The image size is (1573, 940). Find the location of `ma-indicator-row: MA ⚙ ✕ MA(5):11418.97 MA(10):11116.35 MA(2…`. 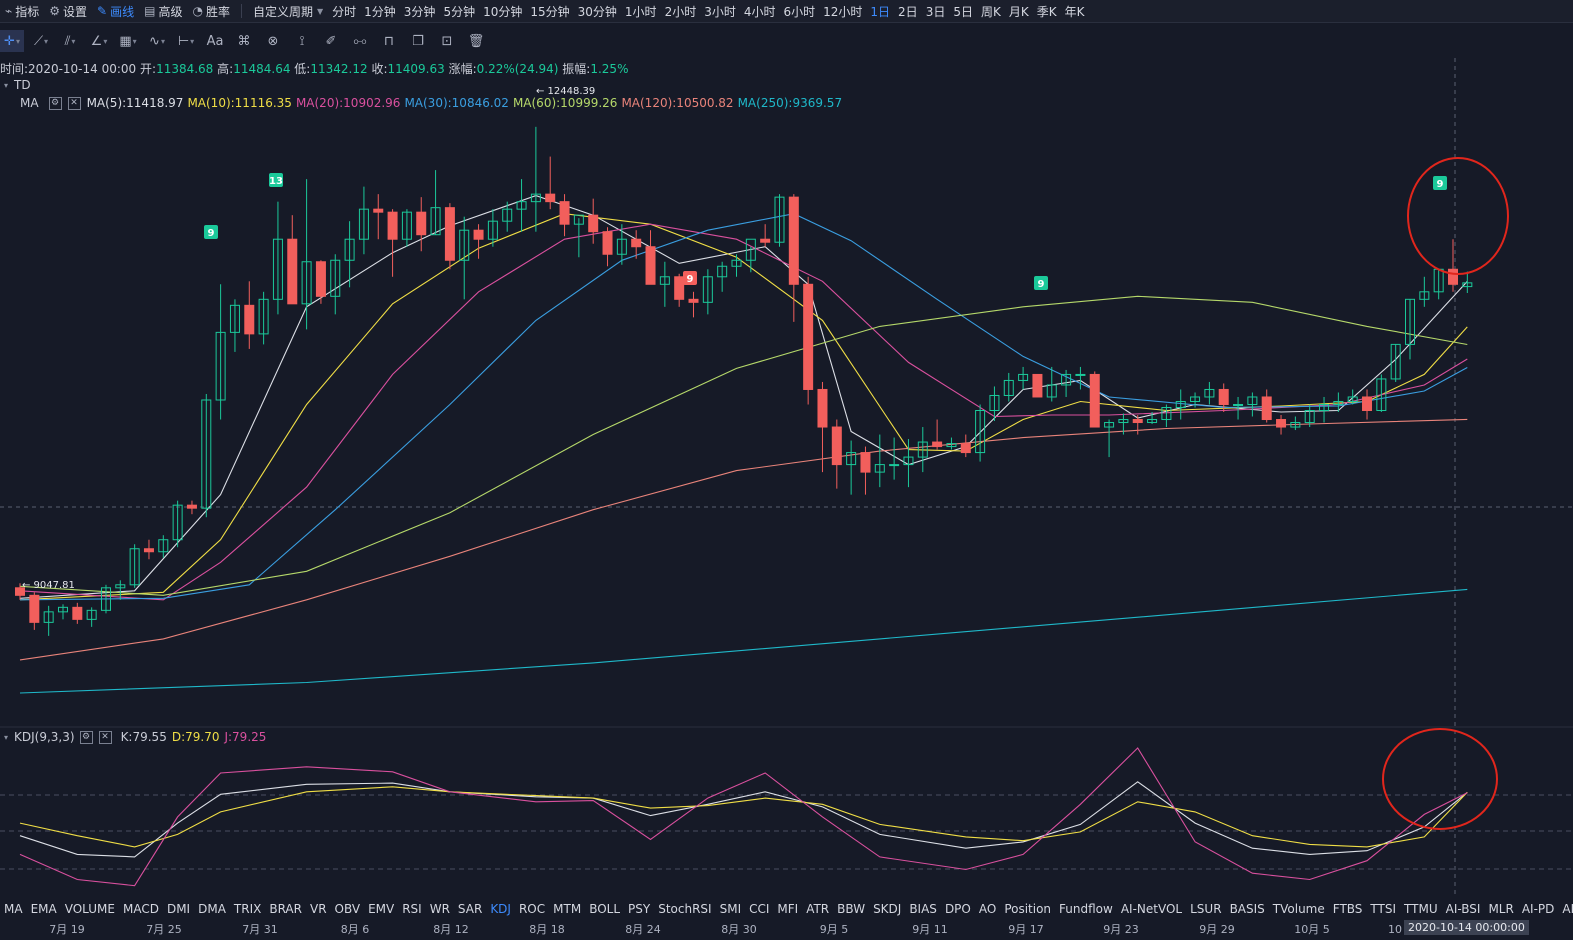

ma-indicator-row: MA ⚙ ✕ MA(5):11418.97 MA(10):11116.35 MA(2… is located at coordinates (433, 103).